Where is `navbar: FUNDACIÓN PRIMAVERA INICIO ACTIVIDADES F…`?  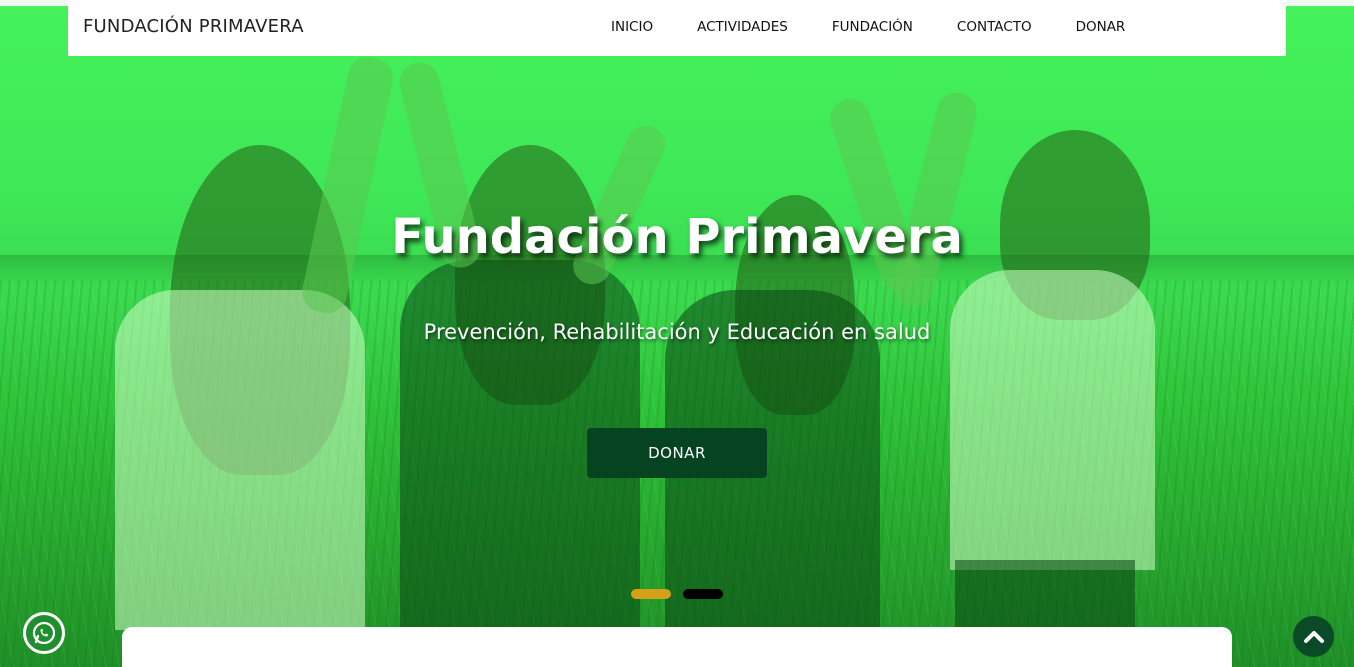
navbar: FUNDACIÓN PRIMAVERA INICIO ACTIVIDADES F… is located at coordinates (677, 28).